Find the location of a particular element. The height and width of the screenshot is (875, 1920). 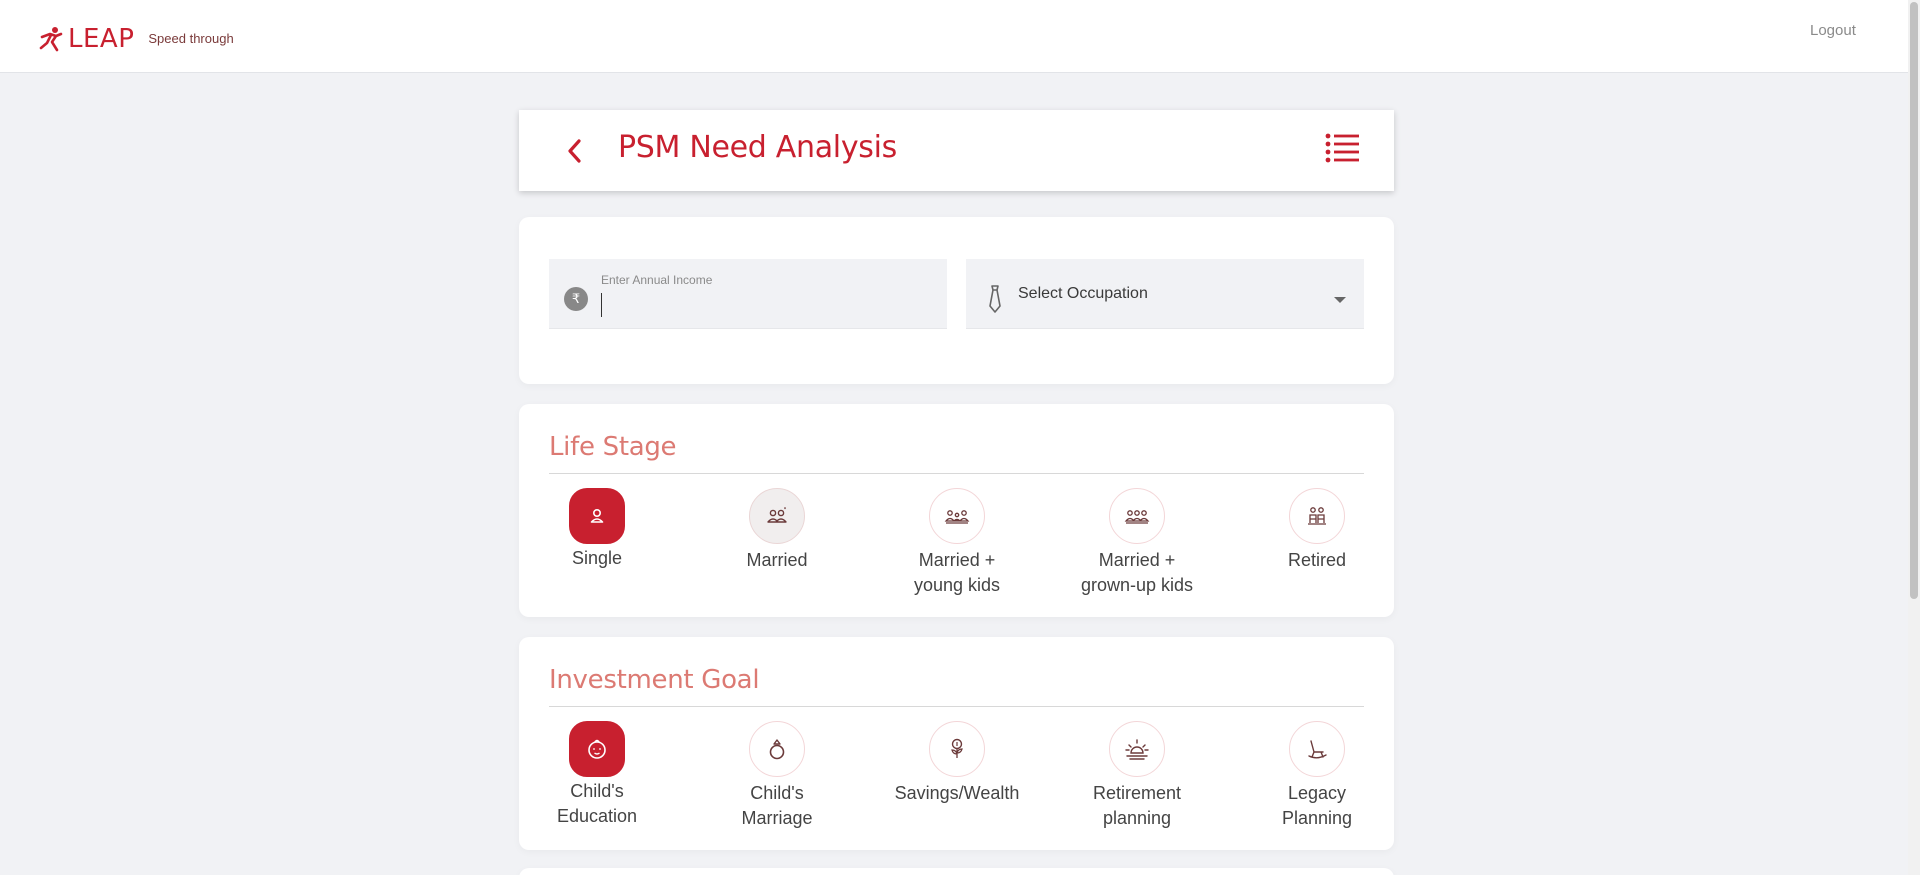

option-label: Savings/Wealth is located at coordinates (957, 793).